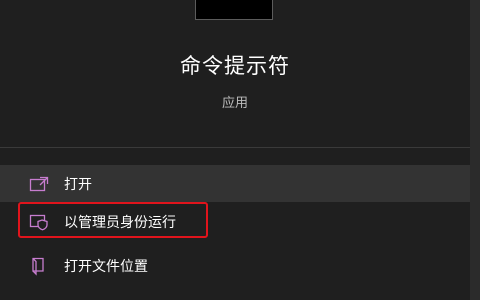 This screenshot has height=300, width=480. I want to click on annotation-highlight-box, so click(113, 220).